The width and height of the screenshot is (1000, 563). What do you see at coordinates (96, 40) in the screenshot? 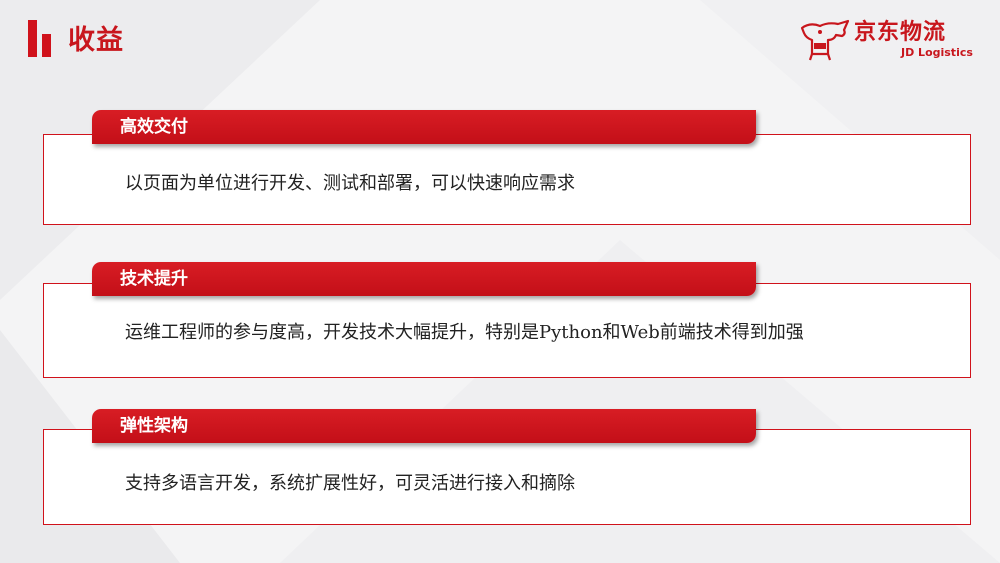
I see `page-title: 收益` at bounding box center [96, 40].